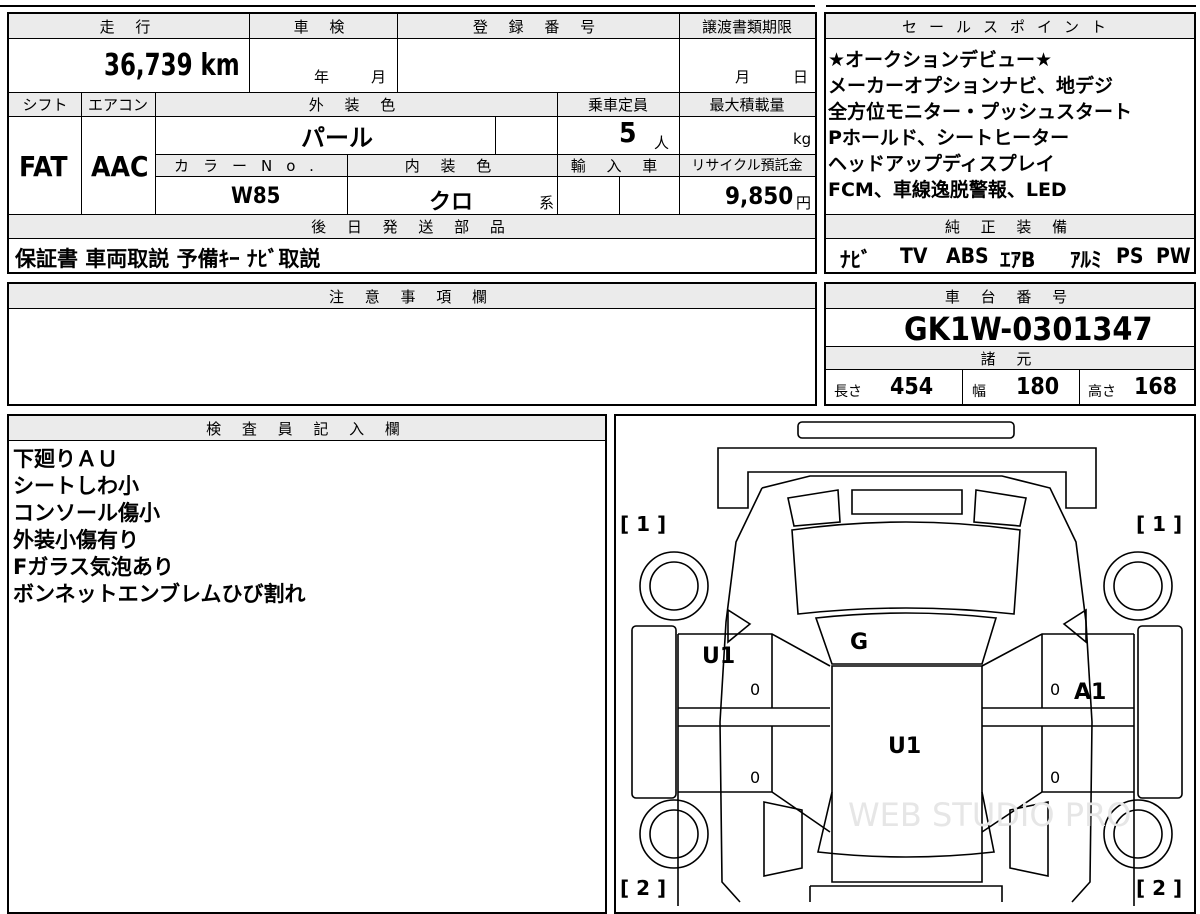 The height and width of the screenshot is (914, 1200). What do you see at coordinates (971, 86) in the screenshot?
I see `sales-point-line: メーカーオプションナビ、地デジ` at bounding box center [971, 86].